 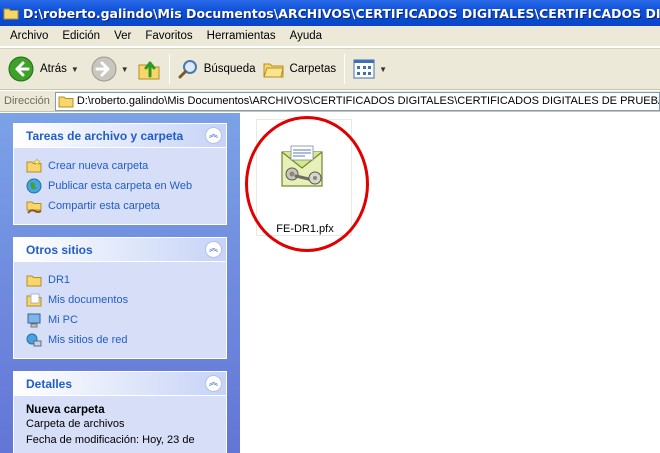 I want to click on task-publish-web-label: Publicar esta carpeta en Web, so click(x=120, y=186).